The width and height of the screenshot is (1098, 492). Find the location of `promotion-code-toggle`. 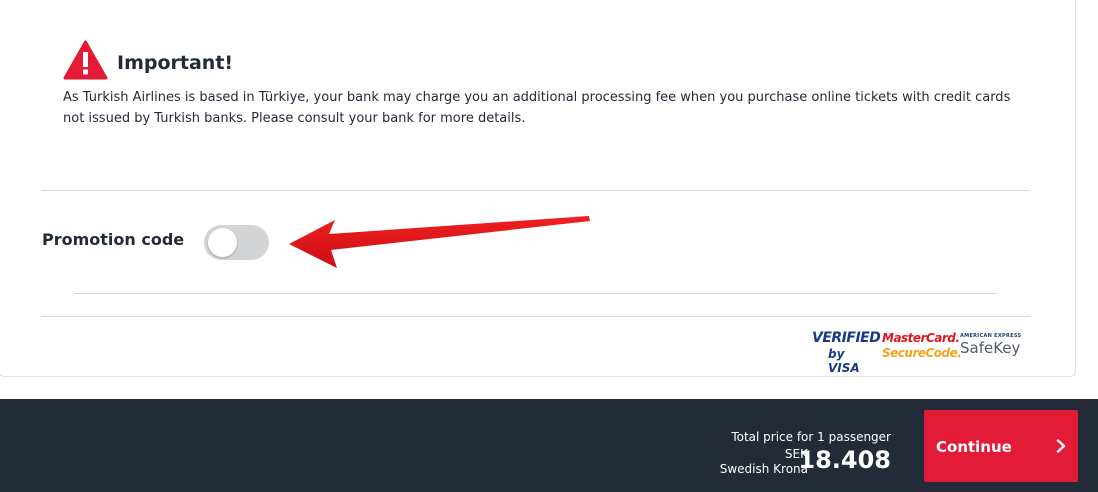

promotion-code-toggle is located at coordinates (236, 242).